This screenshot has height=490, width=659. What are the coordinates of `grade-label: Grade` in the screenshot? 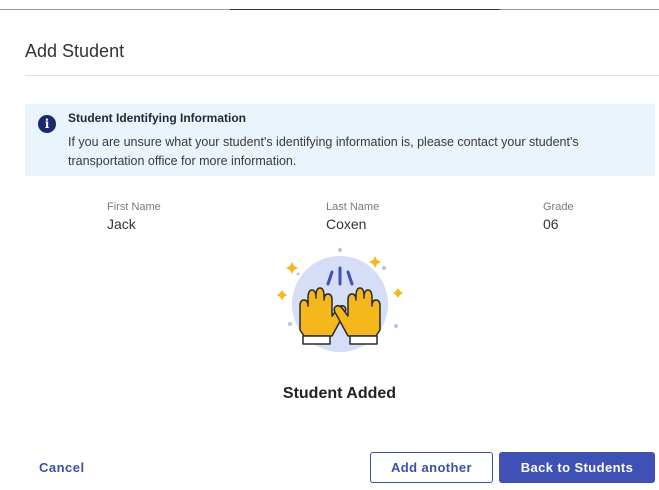 It's located at (558, 207).